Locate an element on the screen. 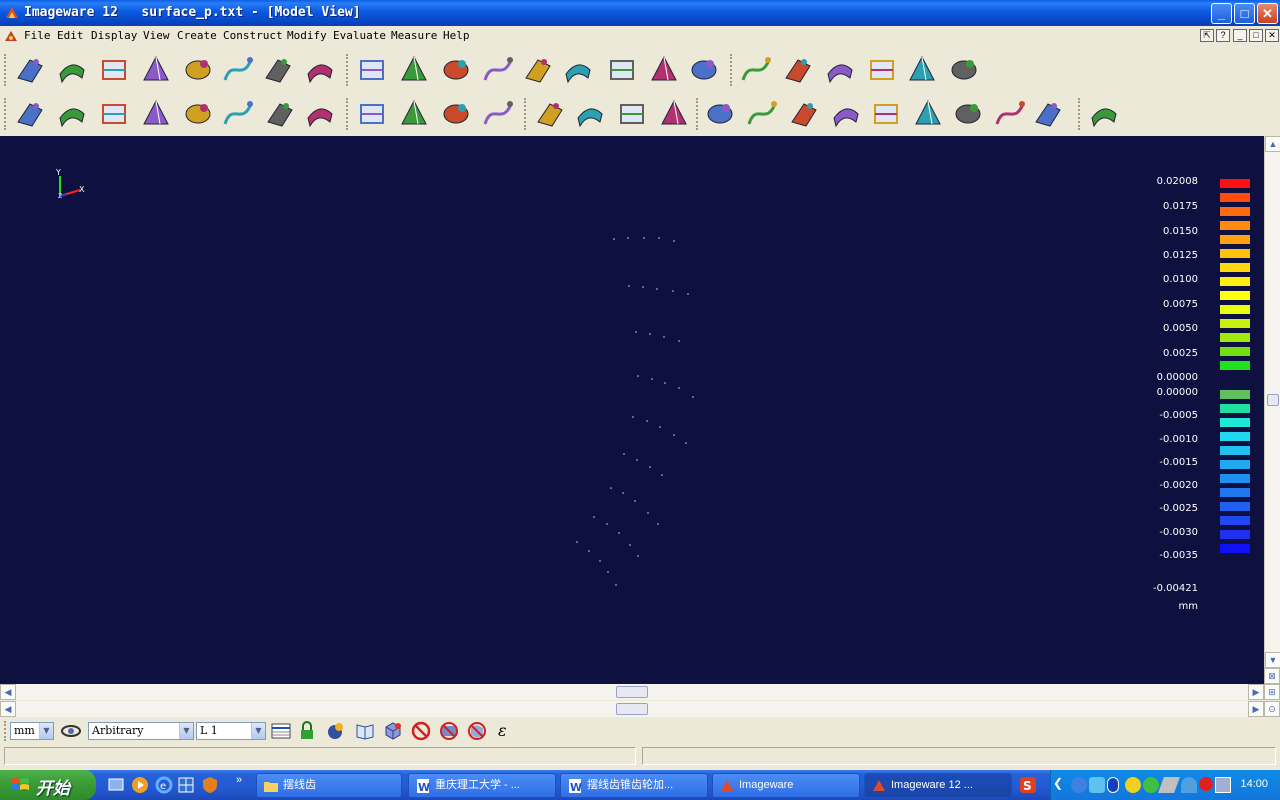 The width and height of the screenshot is (1280, 800). menu-display: Display is located at coordinates (114, 35).